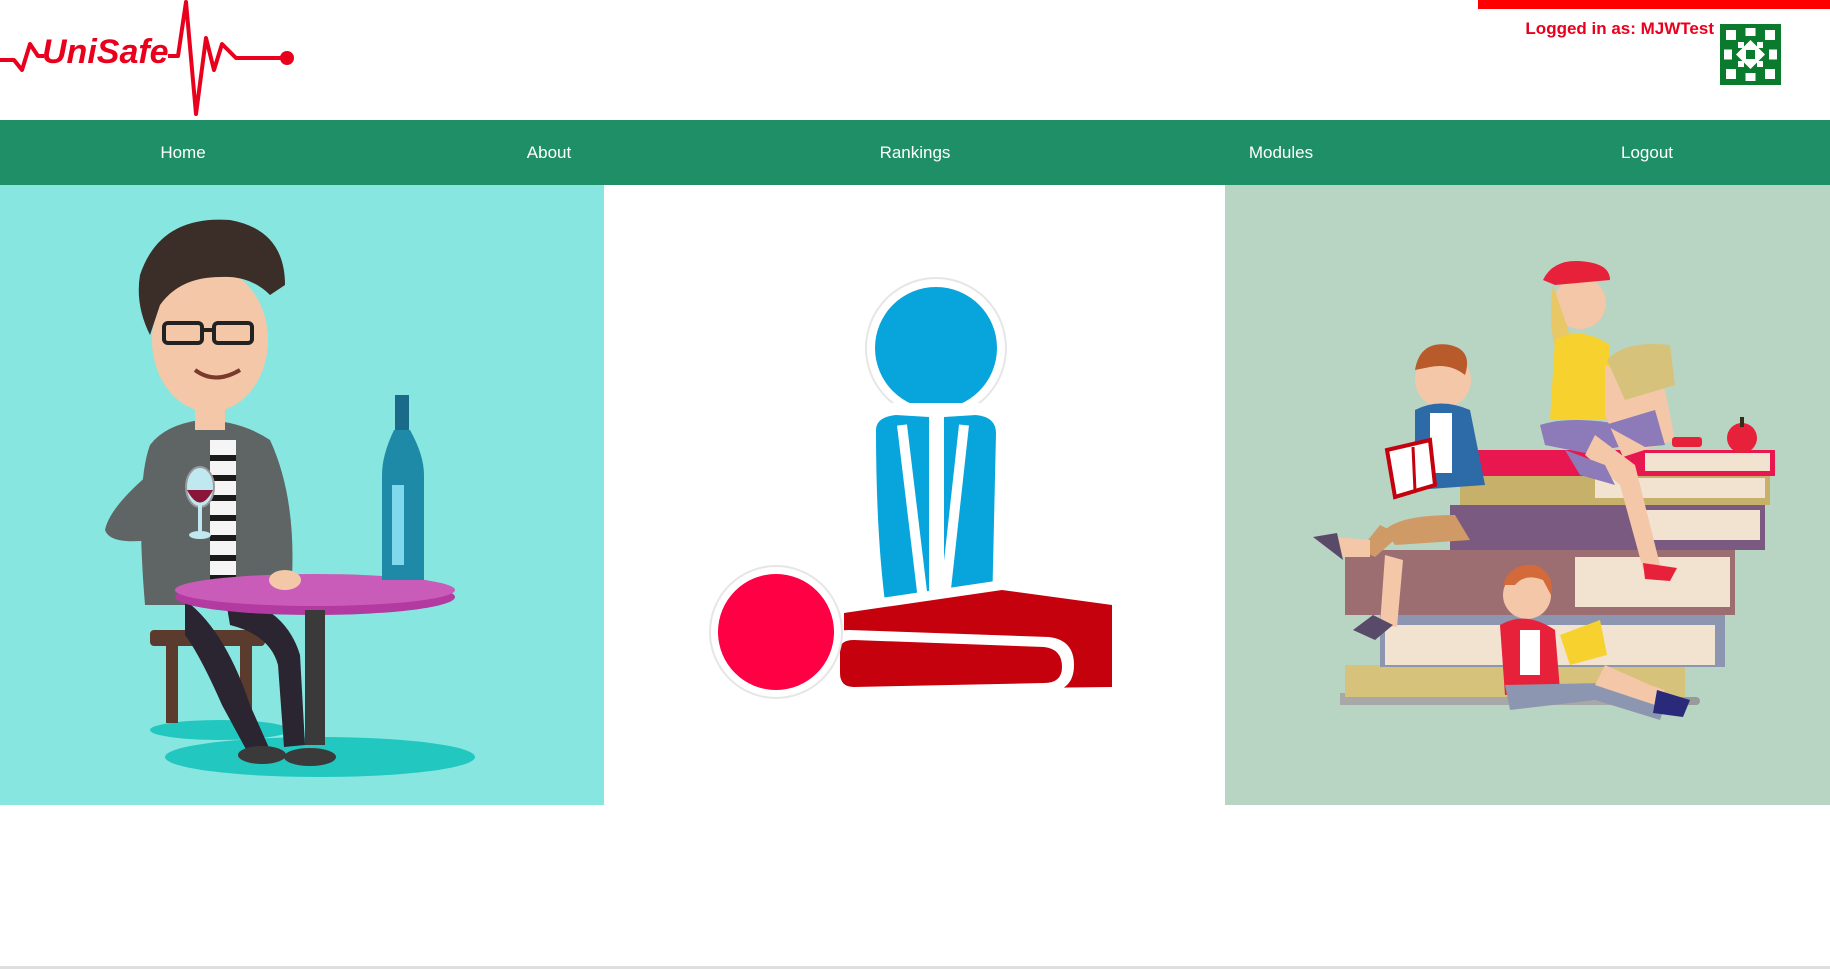  What do you see at coordinates (914, 488) in the screenshot?
I see `cpr-first-aid-icon` at bounding box center [914, 488].